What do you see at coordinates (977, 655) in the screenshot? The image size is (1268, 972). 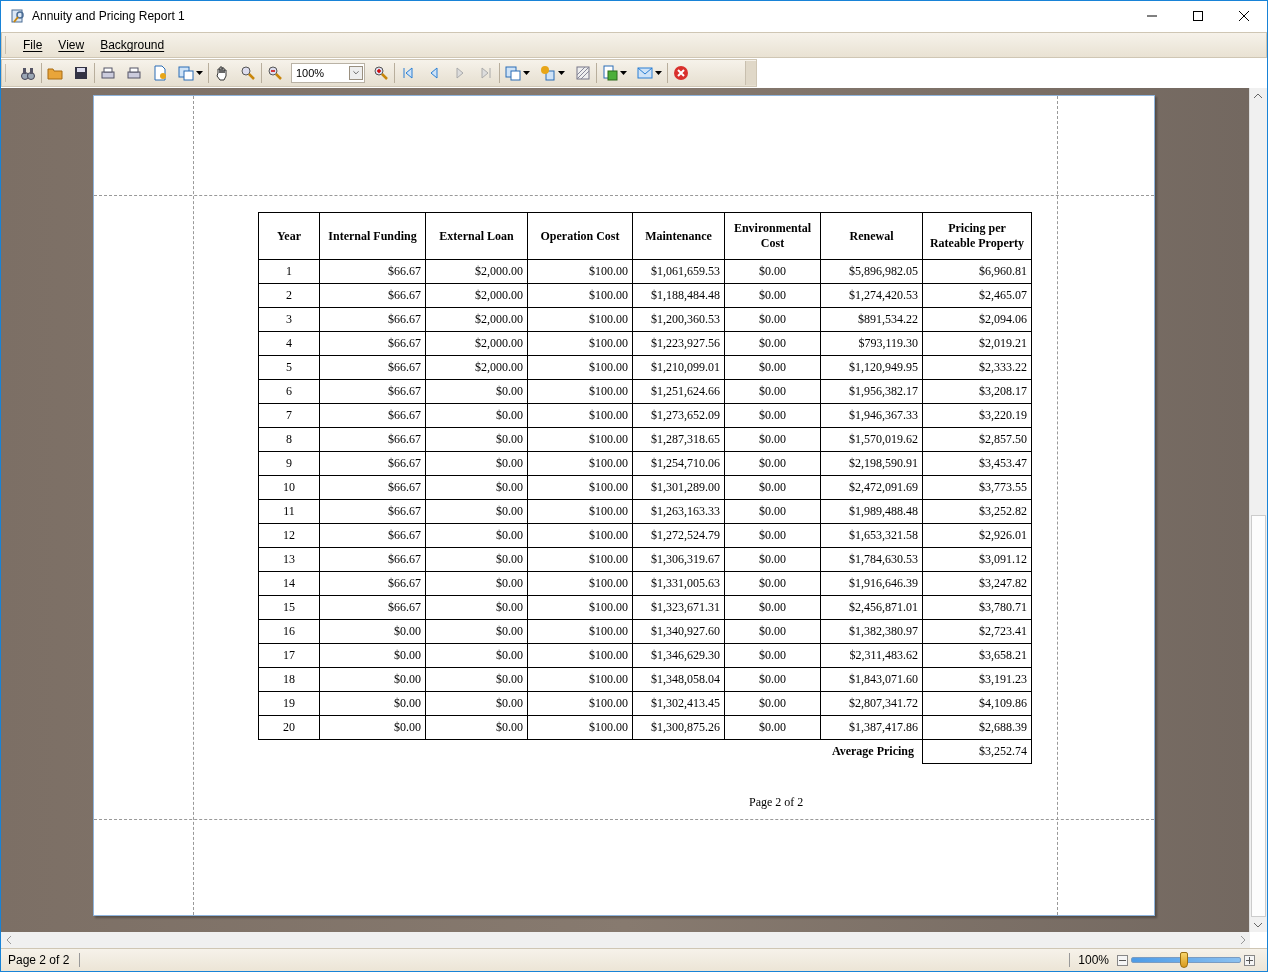 I see `table-cell: $3,658.21` at bounding box center [977, 655].